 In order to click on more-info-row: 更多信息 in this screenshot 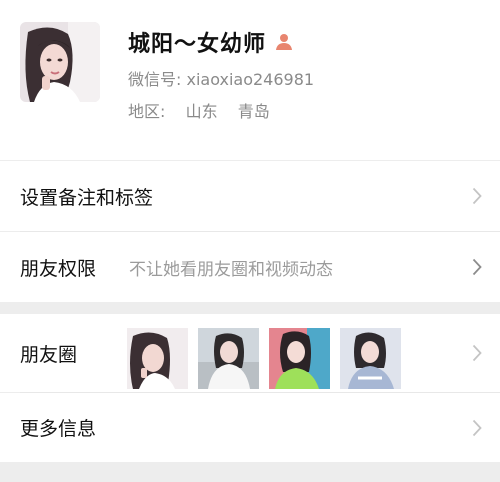, I will do `click(250, 427)`.